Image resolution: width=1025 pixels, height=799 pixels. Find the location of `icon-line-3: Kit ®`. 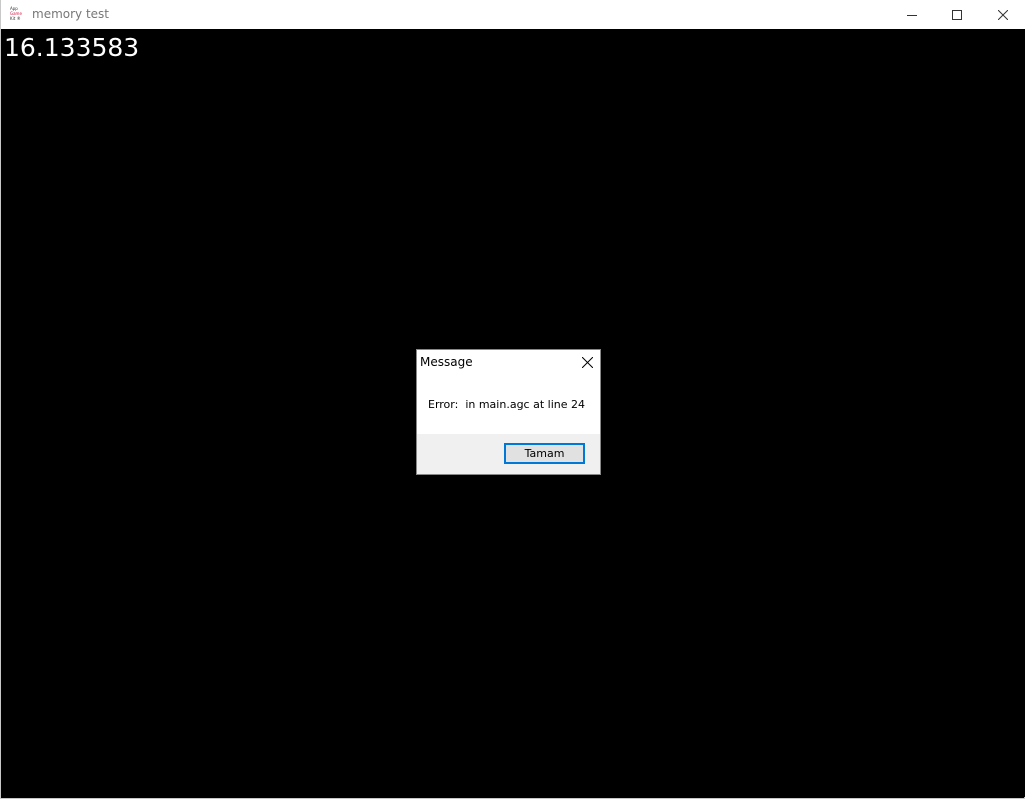

icon-line-3: Kit ® is located at coordinates (15, 18).